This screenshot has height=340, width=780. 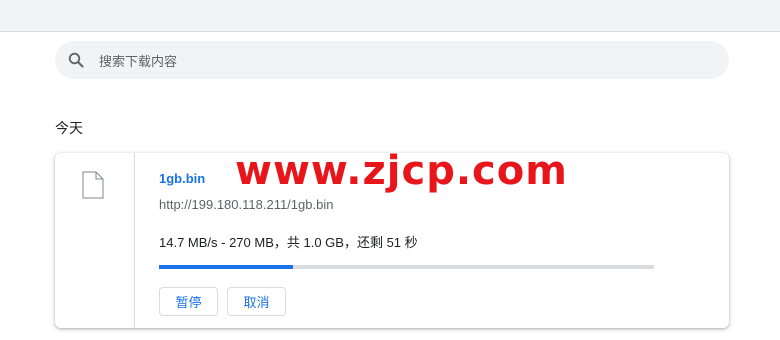 I want to click on pause-button: 暂停, so click(x=188, y=301).